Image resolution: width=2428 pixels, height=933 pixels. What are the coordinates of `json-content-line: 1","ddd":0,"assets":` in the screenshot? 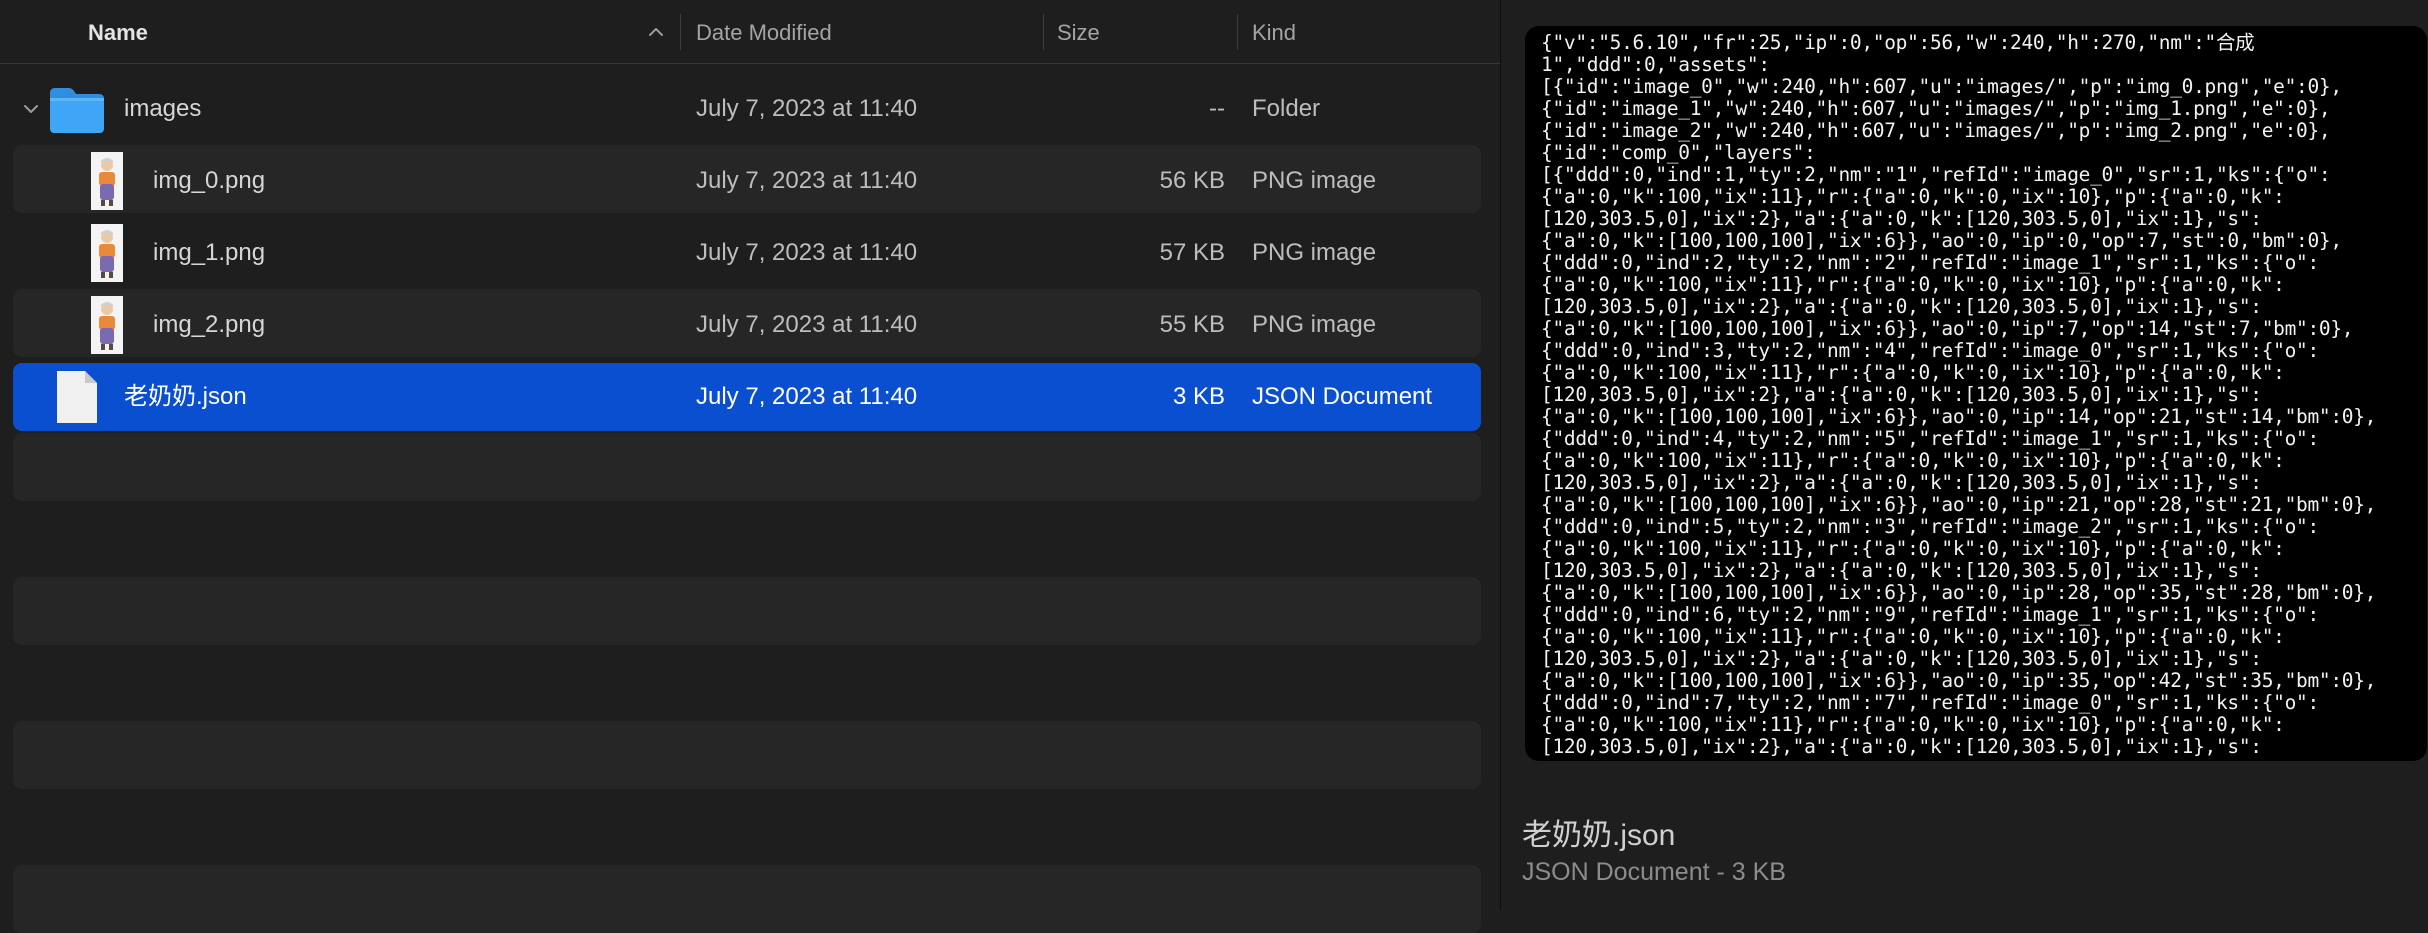 It's located at (1655, 64).